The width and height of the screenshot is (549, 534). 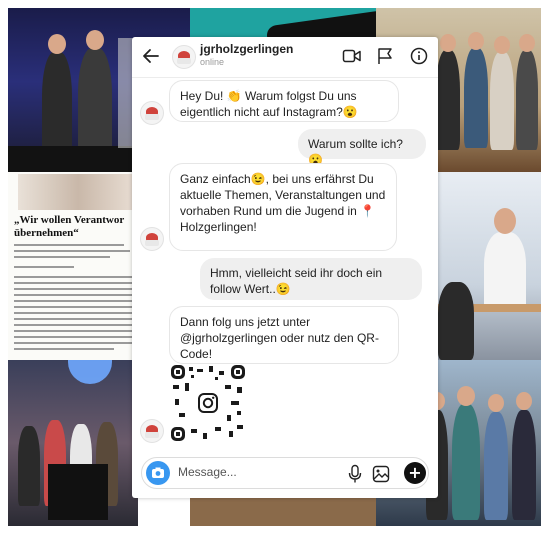 I want to click on photo-bottom-center, so click(x=283, y=512).